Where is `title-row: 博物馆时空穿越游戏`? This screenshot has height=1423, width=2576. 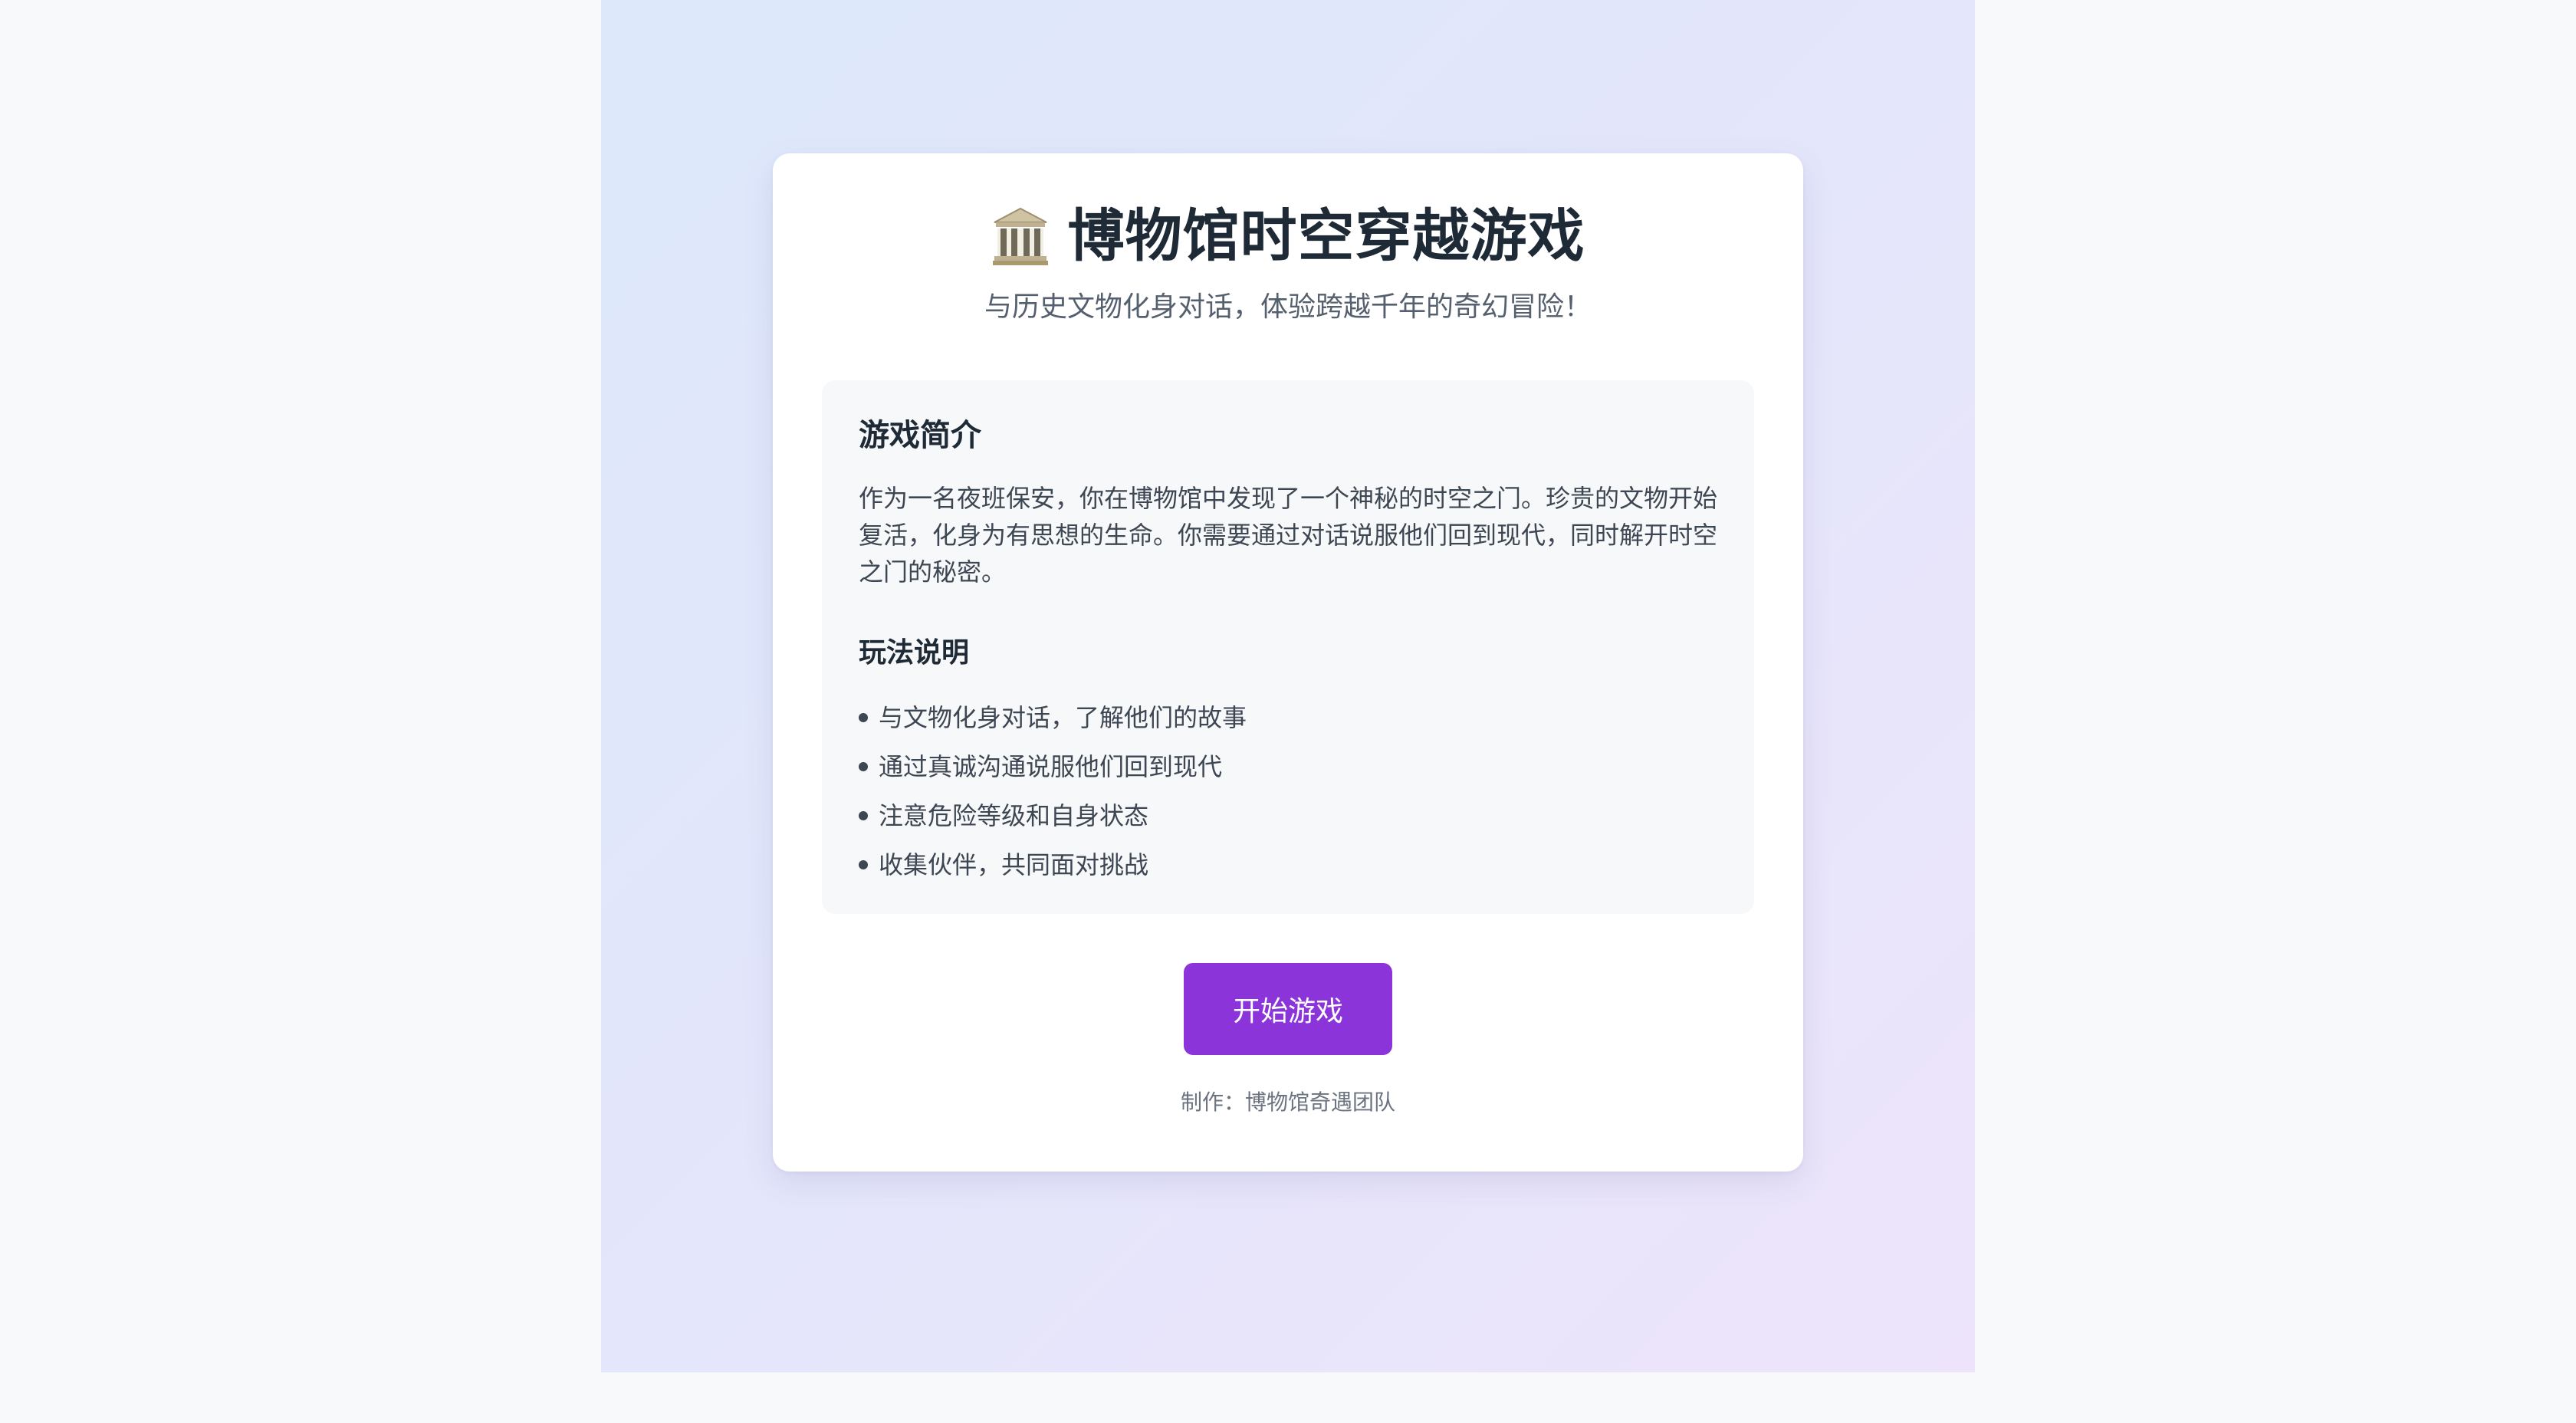 title-row: 博物馆时空穿越游戏 is located at coordinates (1288, 236).